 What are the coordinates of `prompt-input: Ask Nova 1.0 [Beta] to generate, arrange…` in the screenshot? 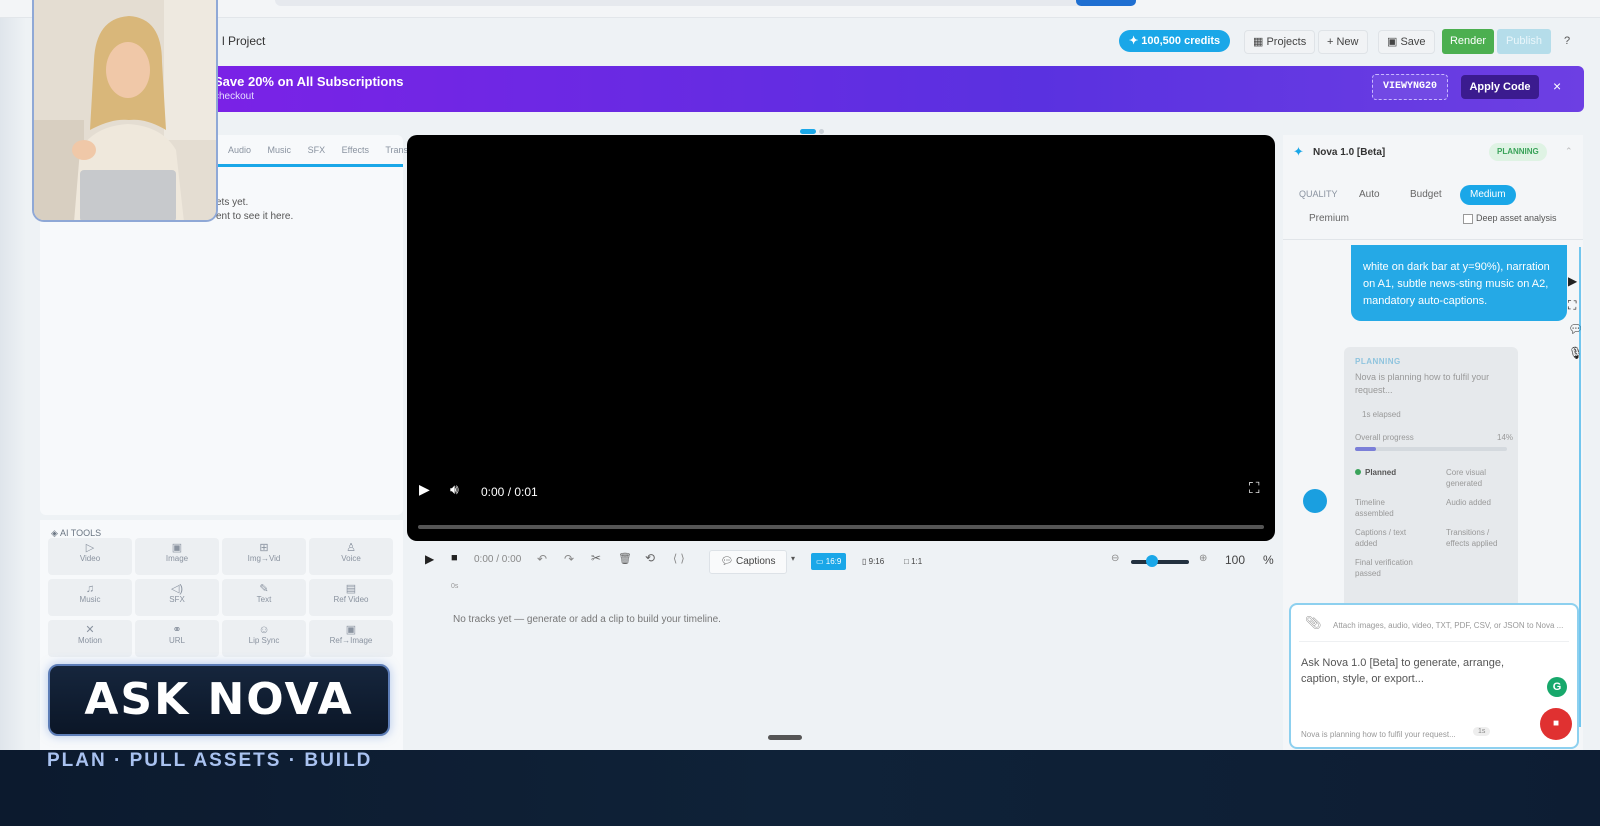 It's located at (1421, 671).